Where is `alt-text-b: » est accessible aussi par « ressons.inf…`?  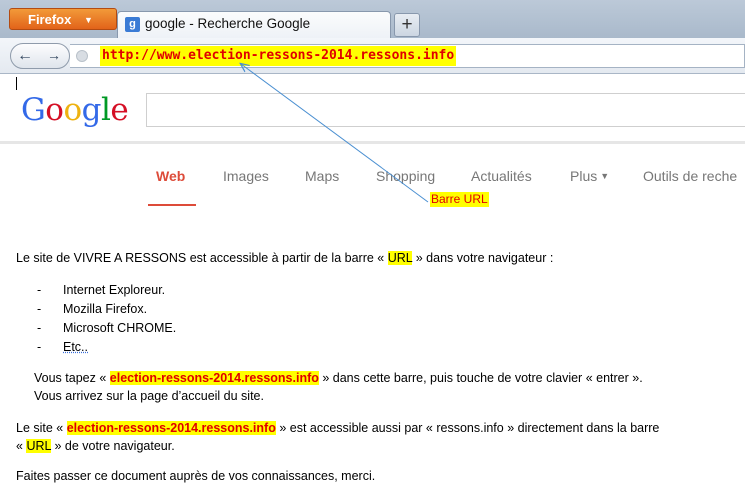 alt-text-b: » est accessible aussi par « ressons.inf… is located at coordinates (467, 428).